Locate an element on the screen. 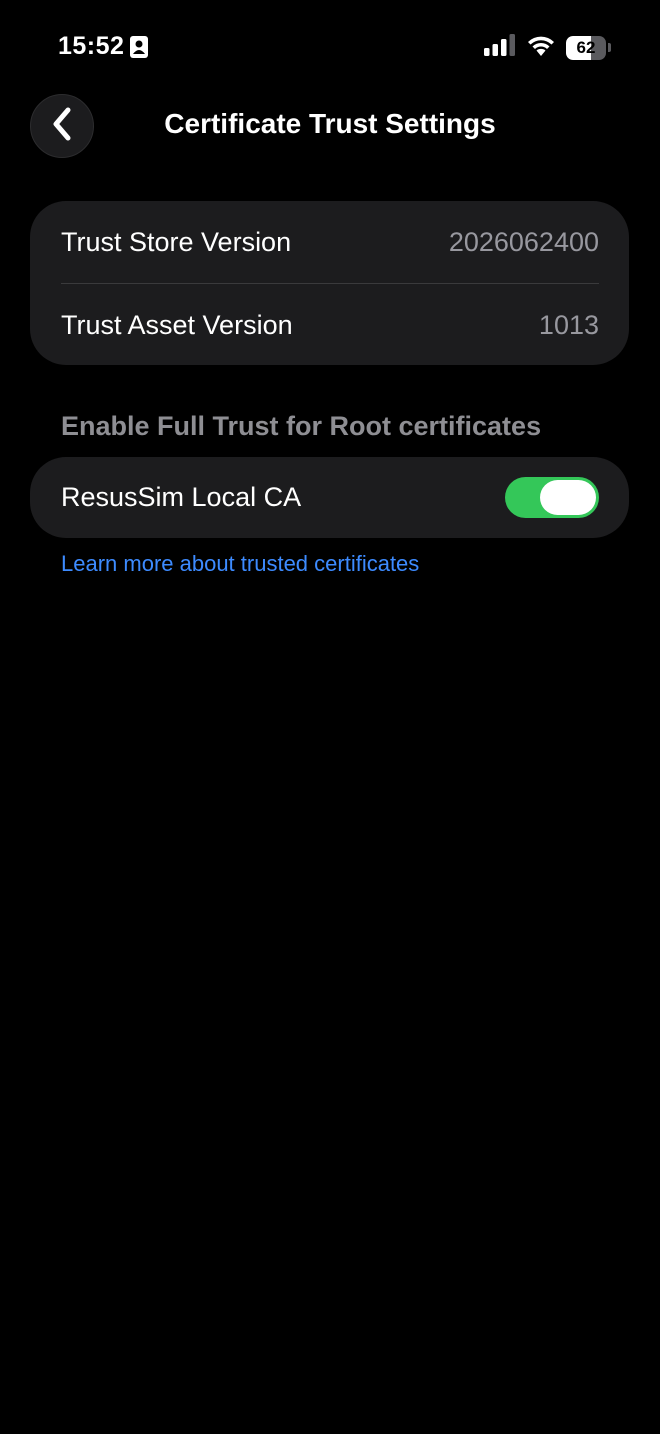 The width and height of the screenshot is (660, 1434). trust-asset-version-value: 1013 is located at coordinates (568, 324).